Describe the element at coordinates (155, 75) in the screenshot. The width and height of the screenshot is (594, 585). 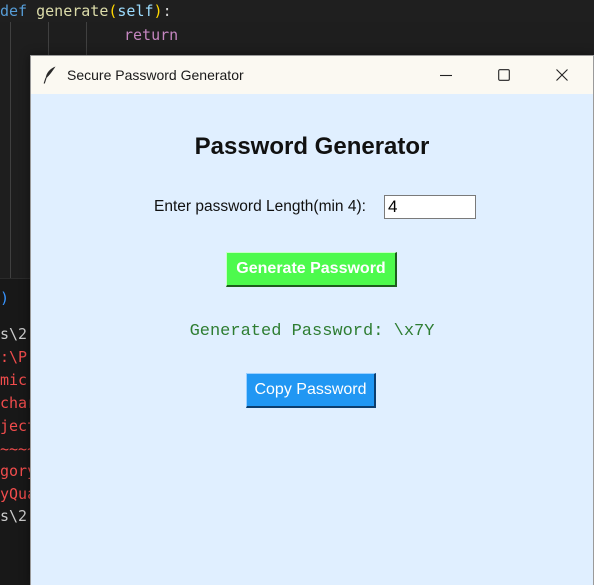
I see `window-title: Secure Password Generator` at that location.